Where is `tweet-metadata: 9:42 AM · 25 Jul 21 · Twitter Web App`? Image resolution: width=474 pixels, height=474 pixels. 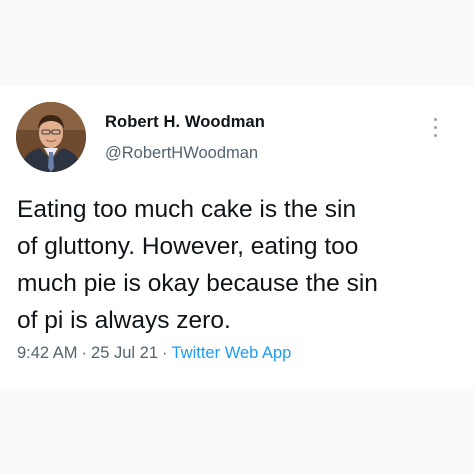
tweet-metadata: 9:42 AM · 25 Jul 21 · Twitter Web App is located at coordinates (154, 353).